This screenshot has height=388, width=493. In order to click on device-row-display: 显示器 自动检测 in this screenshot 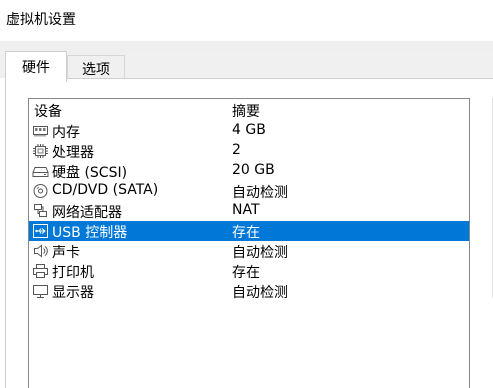, I will do `click(249, 291)`.